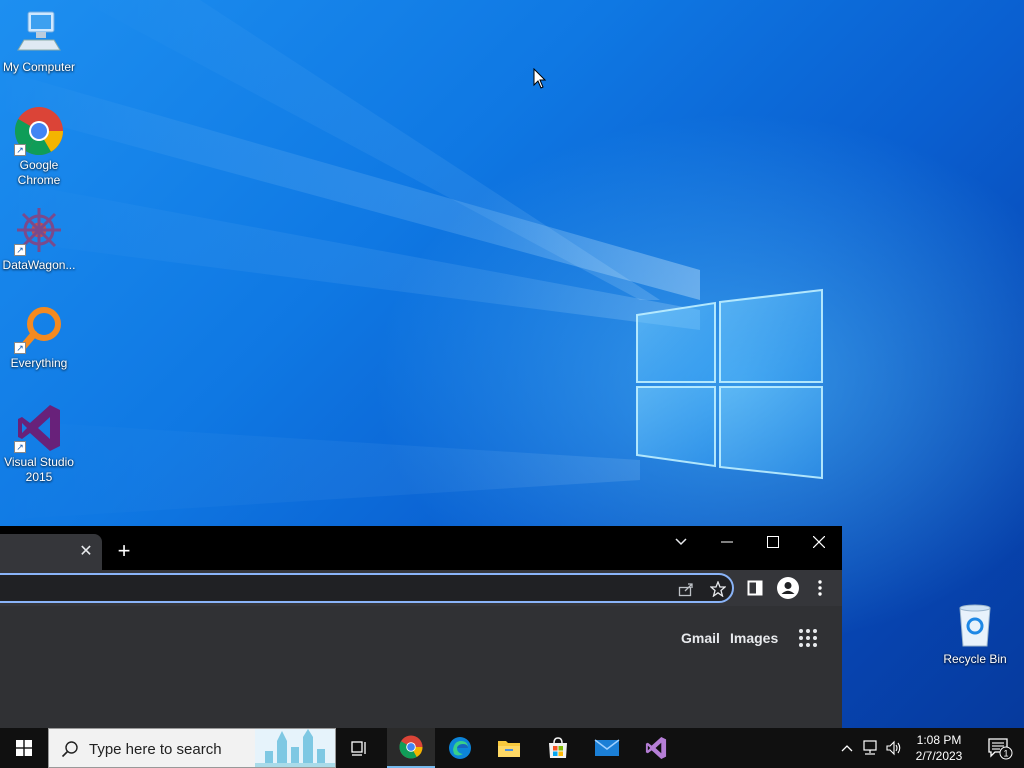 The image size is (1024, 768). I want to click on chrome-icon, so click(411, 747).